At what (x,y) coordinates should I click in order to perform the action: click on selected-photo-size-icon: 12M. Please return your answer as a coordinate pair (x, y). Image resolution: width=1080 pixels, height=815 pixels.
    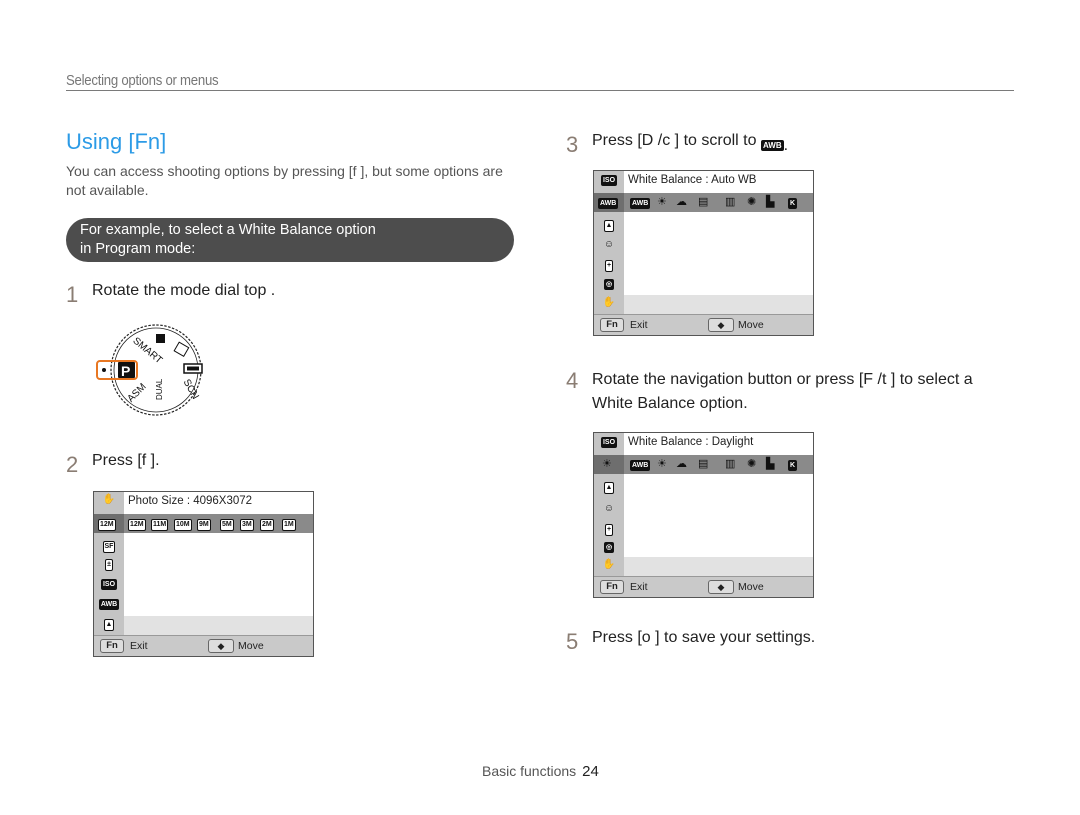
    Looking at the image, I should click on (107, 524).